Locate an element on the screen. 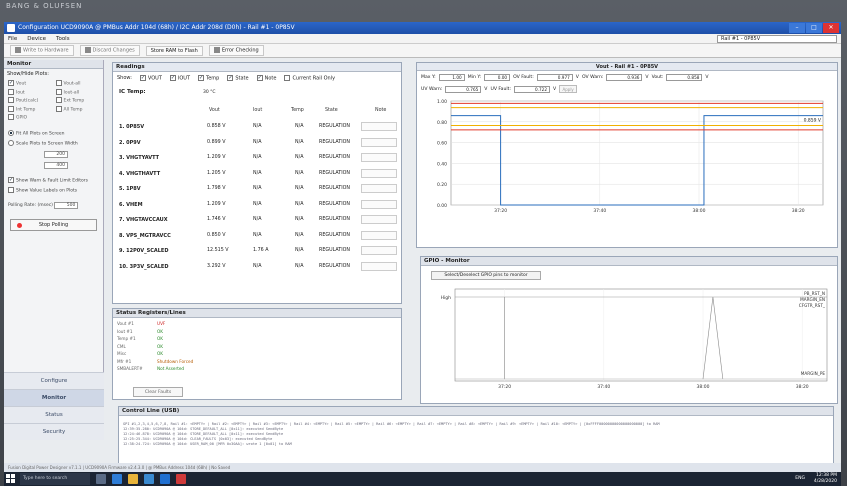  windows-start-icon is located at coordinates (11, 479).